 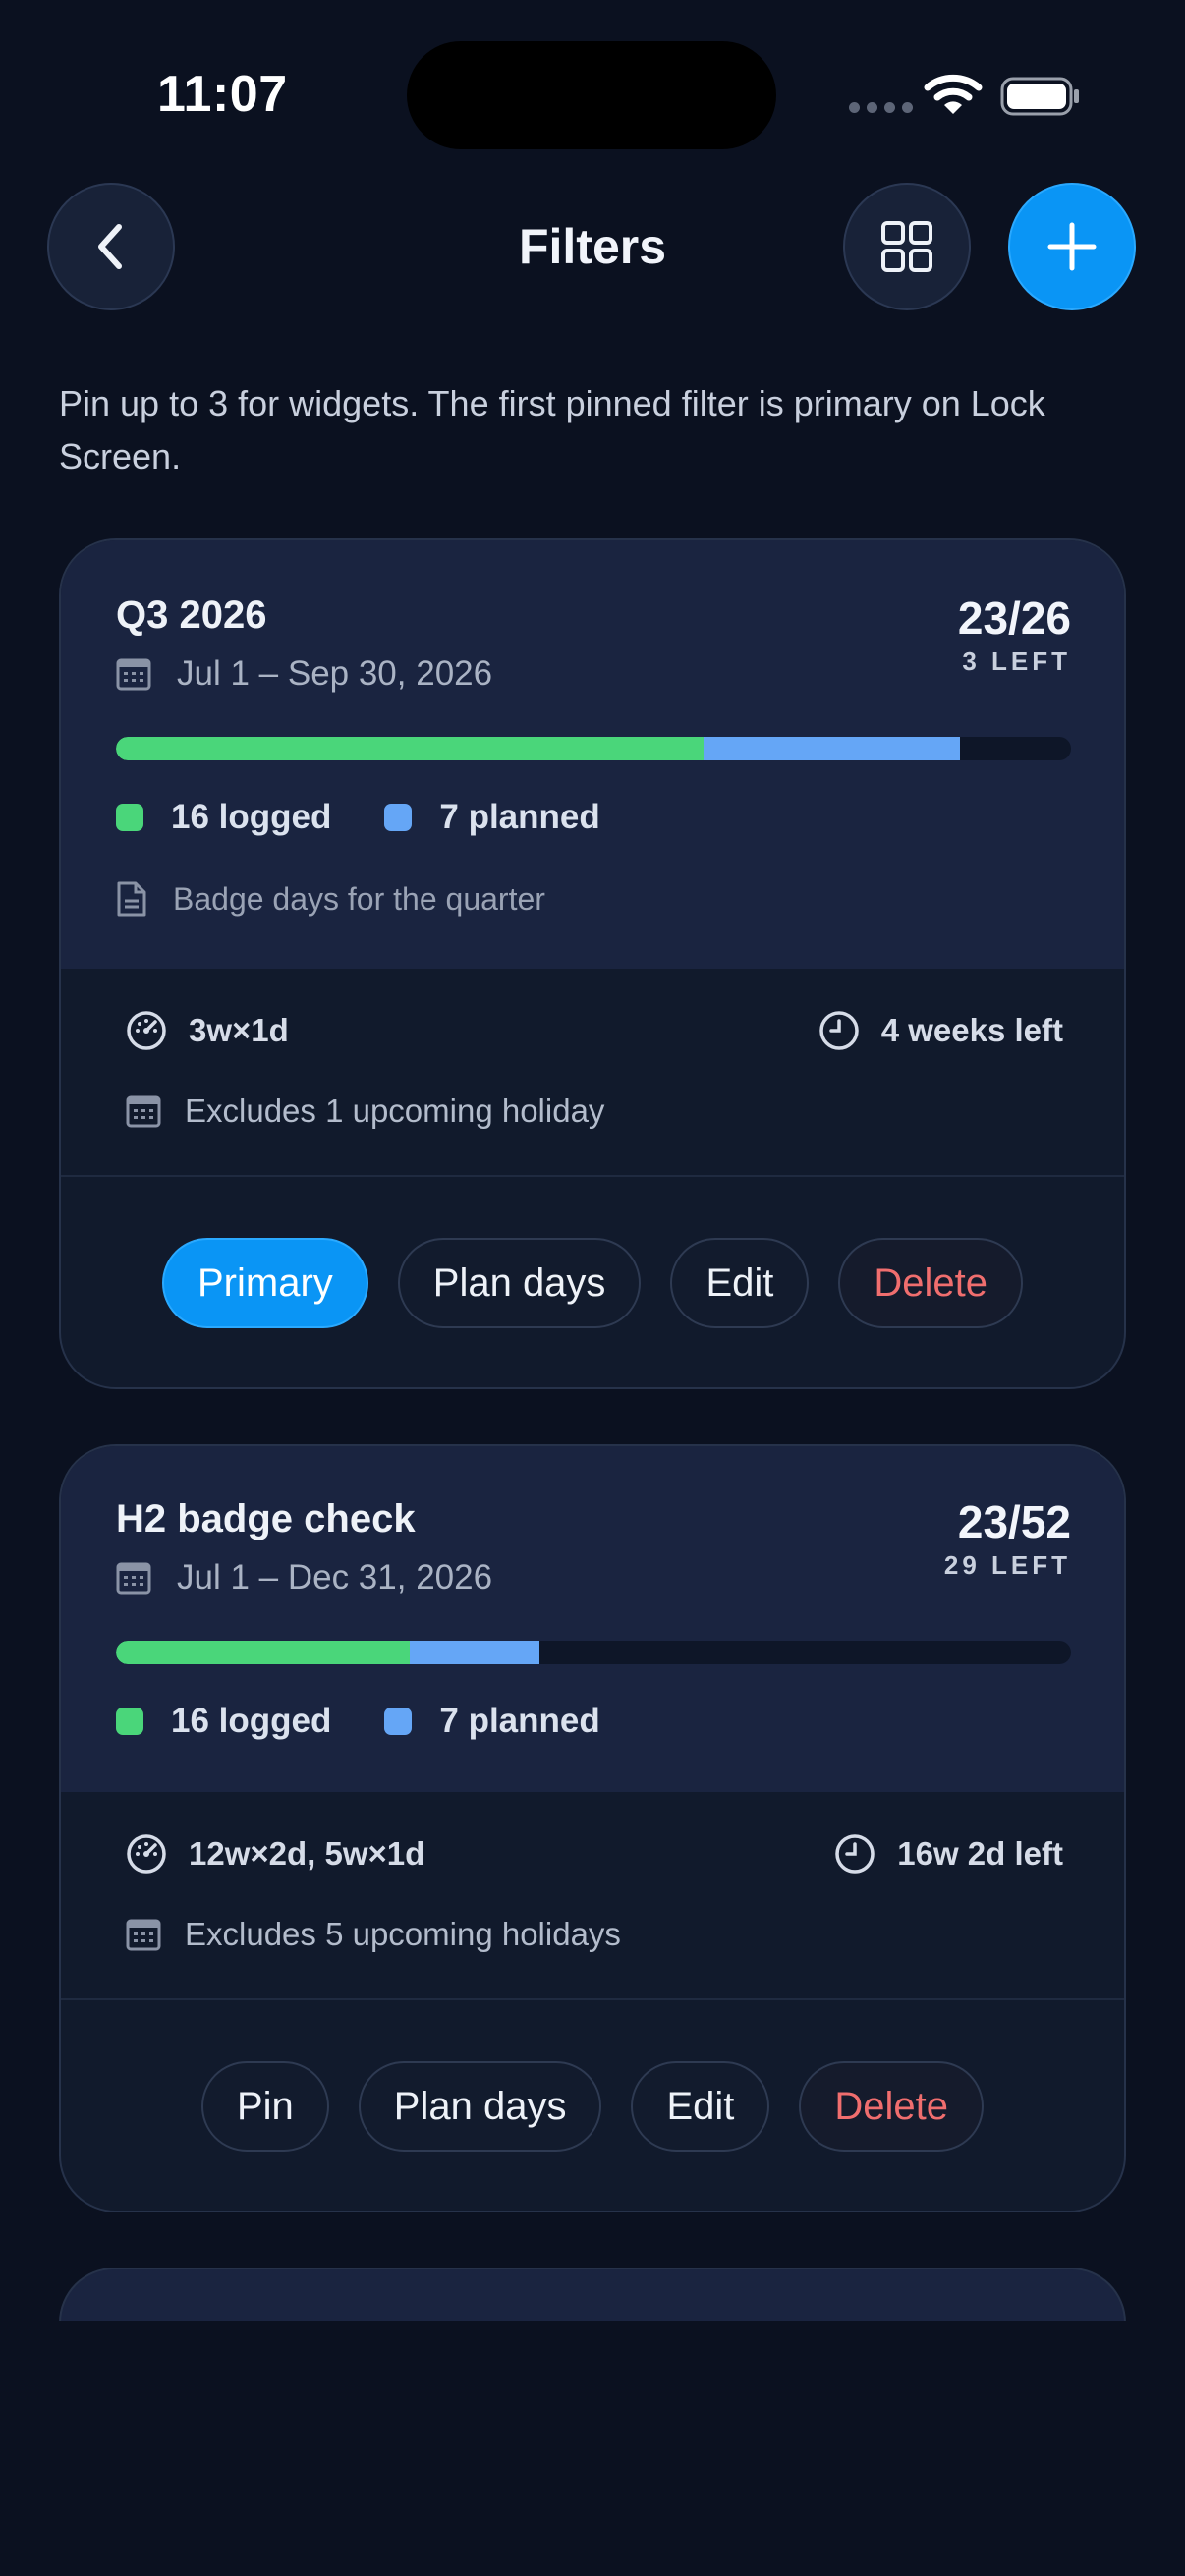 I want to click on date-range: Jul 1 – Dec 31, 2026, so click(x=335, y=1577).